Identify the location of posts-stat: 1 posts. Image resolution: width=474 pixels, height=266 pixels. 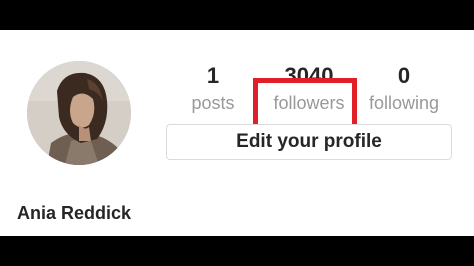
(213, 87).